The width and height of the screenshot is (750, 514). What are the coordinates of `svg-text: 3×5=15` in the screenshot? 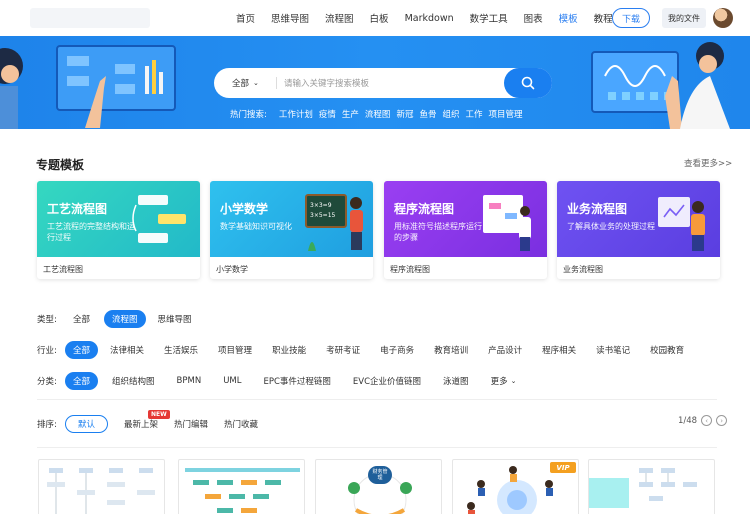 It's located at (323, 215).